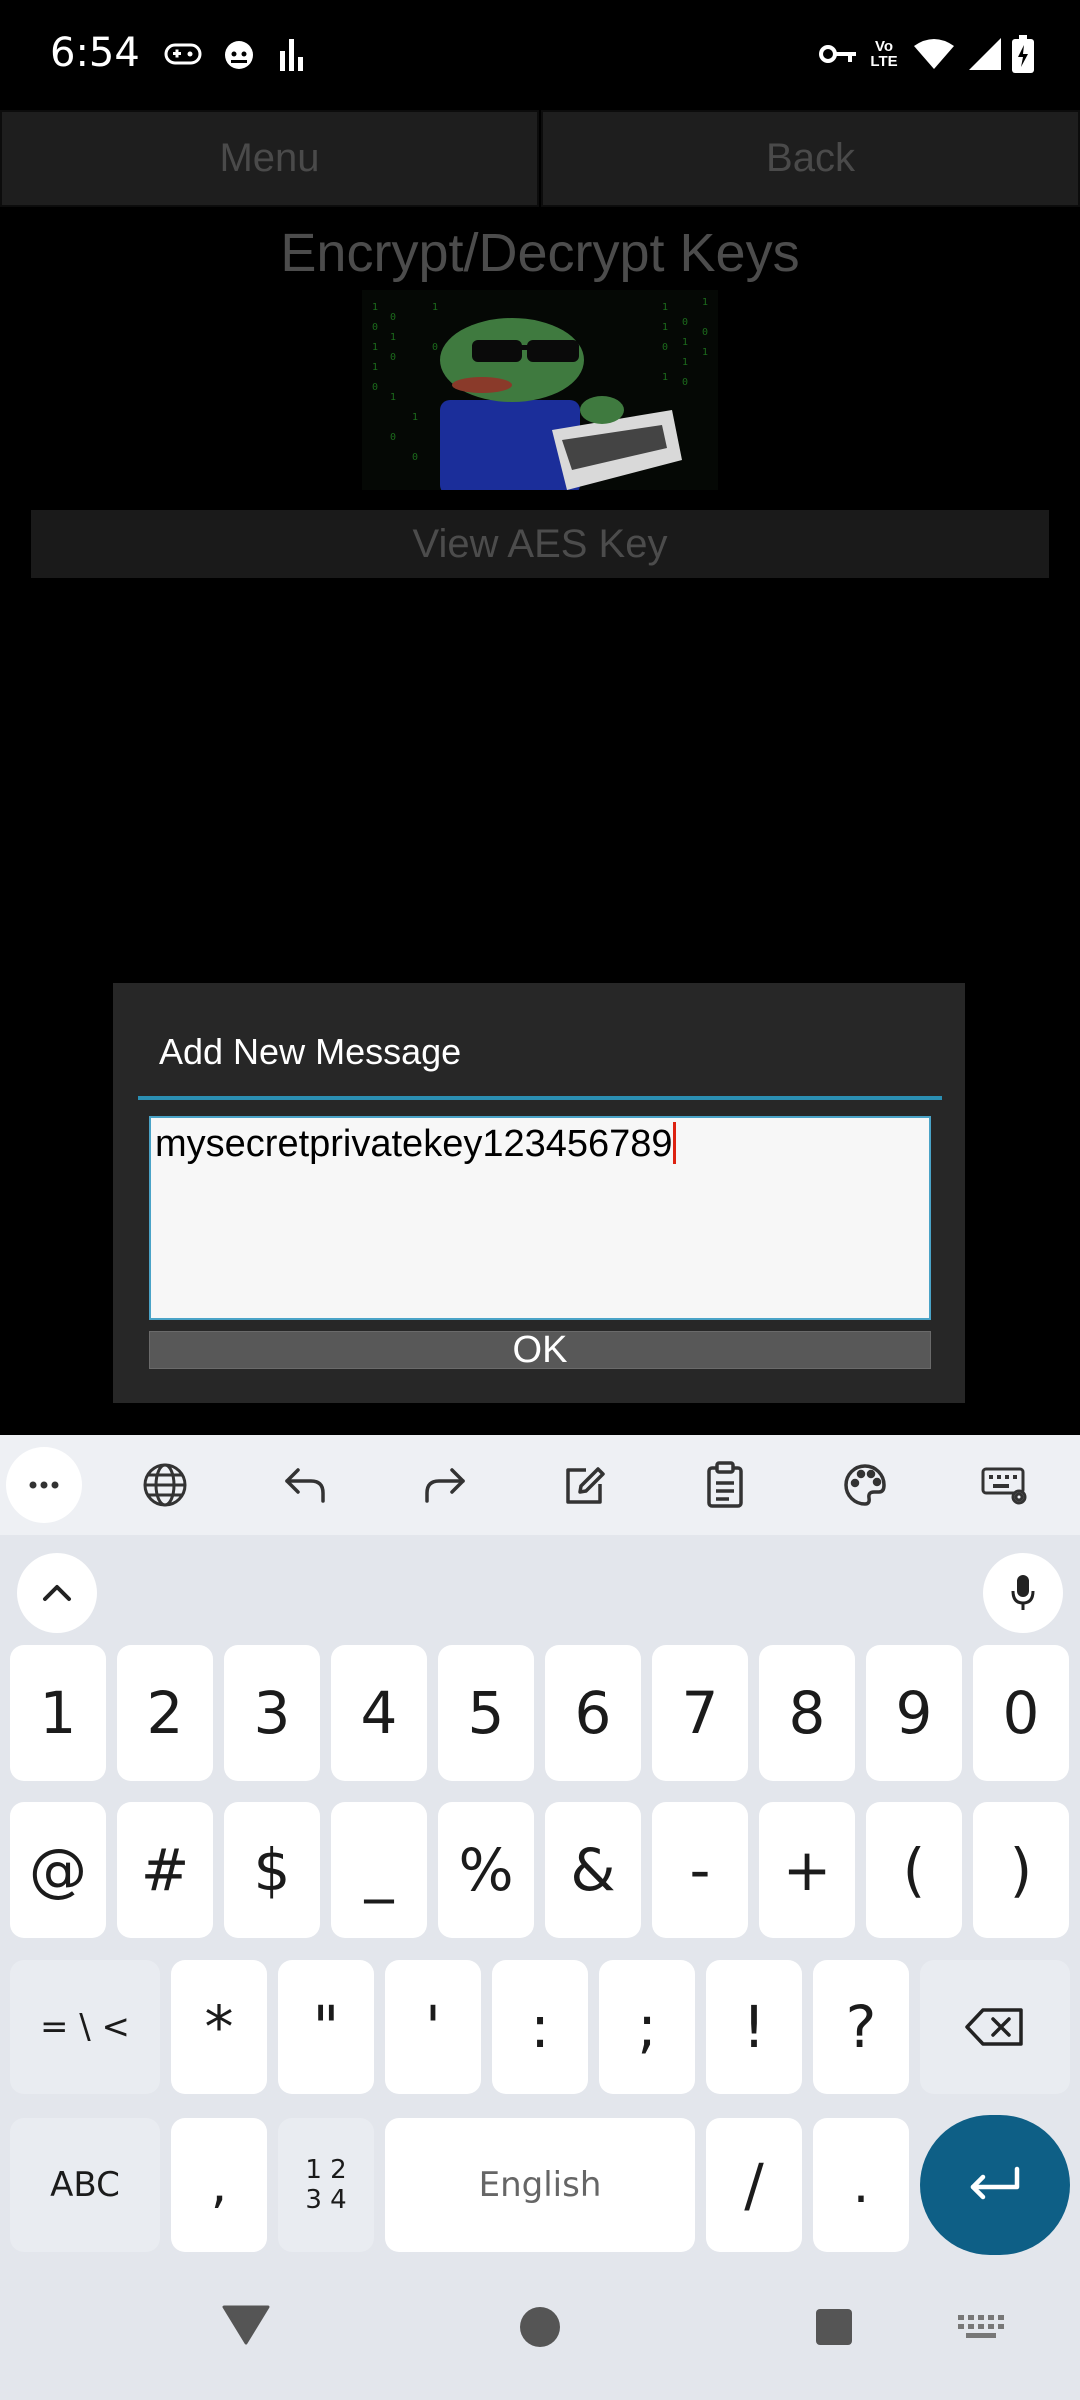  What do you see at coordinates (57, 1593) in the screenshot?
I see `expand-toolbar-button` at bounding box center [57, 1593].